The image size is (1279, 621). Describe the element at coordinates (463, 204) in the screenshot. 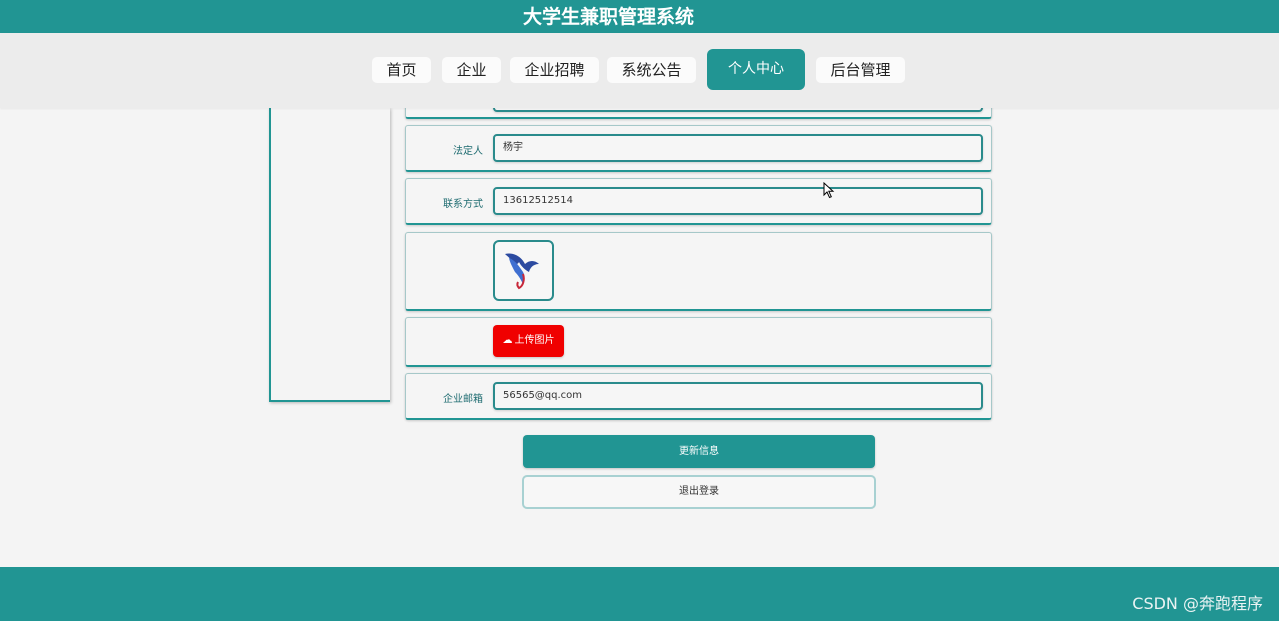

I see `contact-label: 联系方式` at that location.